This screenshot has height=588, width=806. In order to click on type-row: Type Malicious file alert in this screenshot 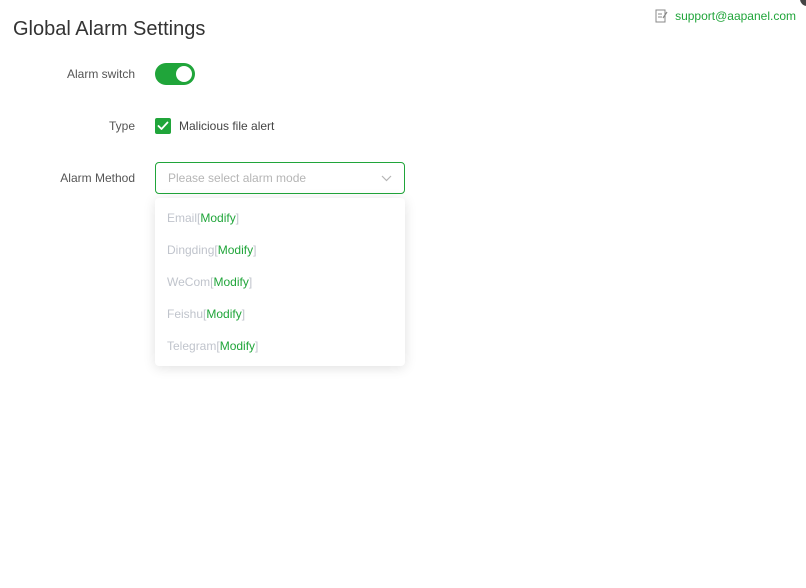, I will do `click(137, 126)`.